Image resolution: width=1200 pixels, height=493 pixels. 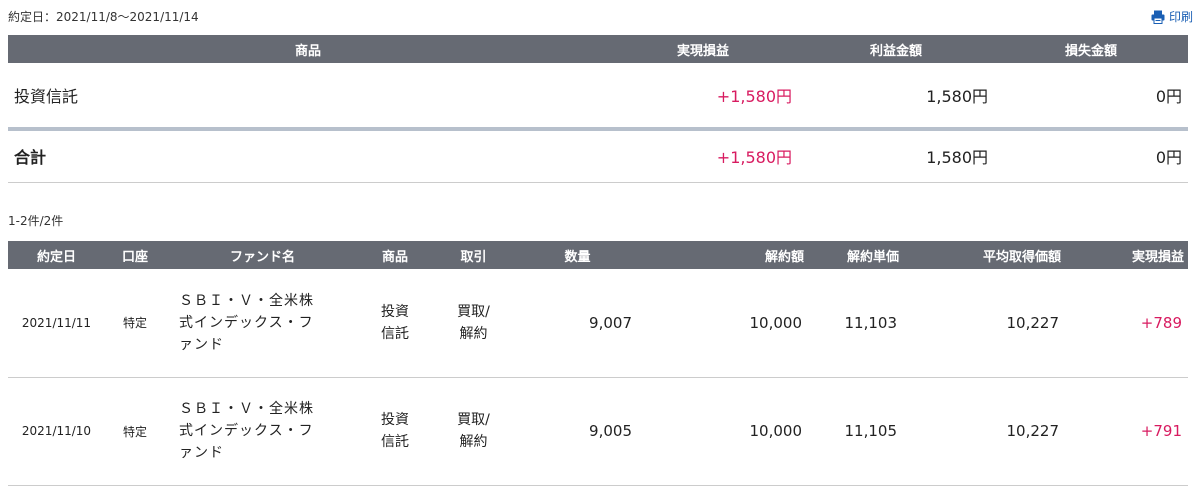 What do you see at coordinates (1091, 49) in the screenshot?
I see `summary-col-loss: 損失金額` at bounding box center [1091, 49].